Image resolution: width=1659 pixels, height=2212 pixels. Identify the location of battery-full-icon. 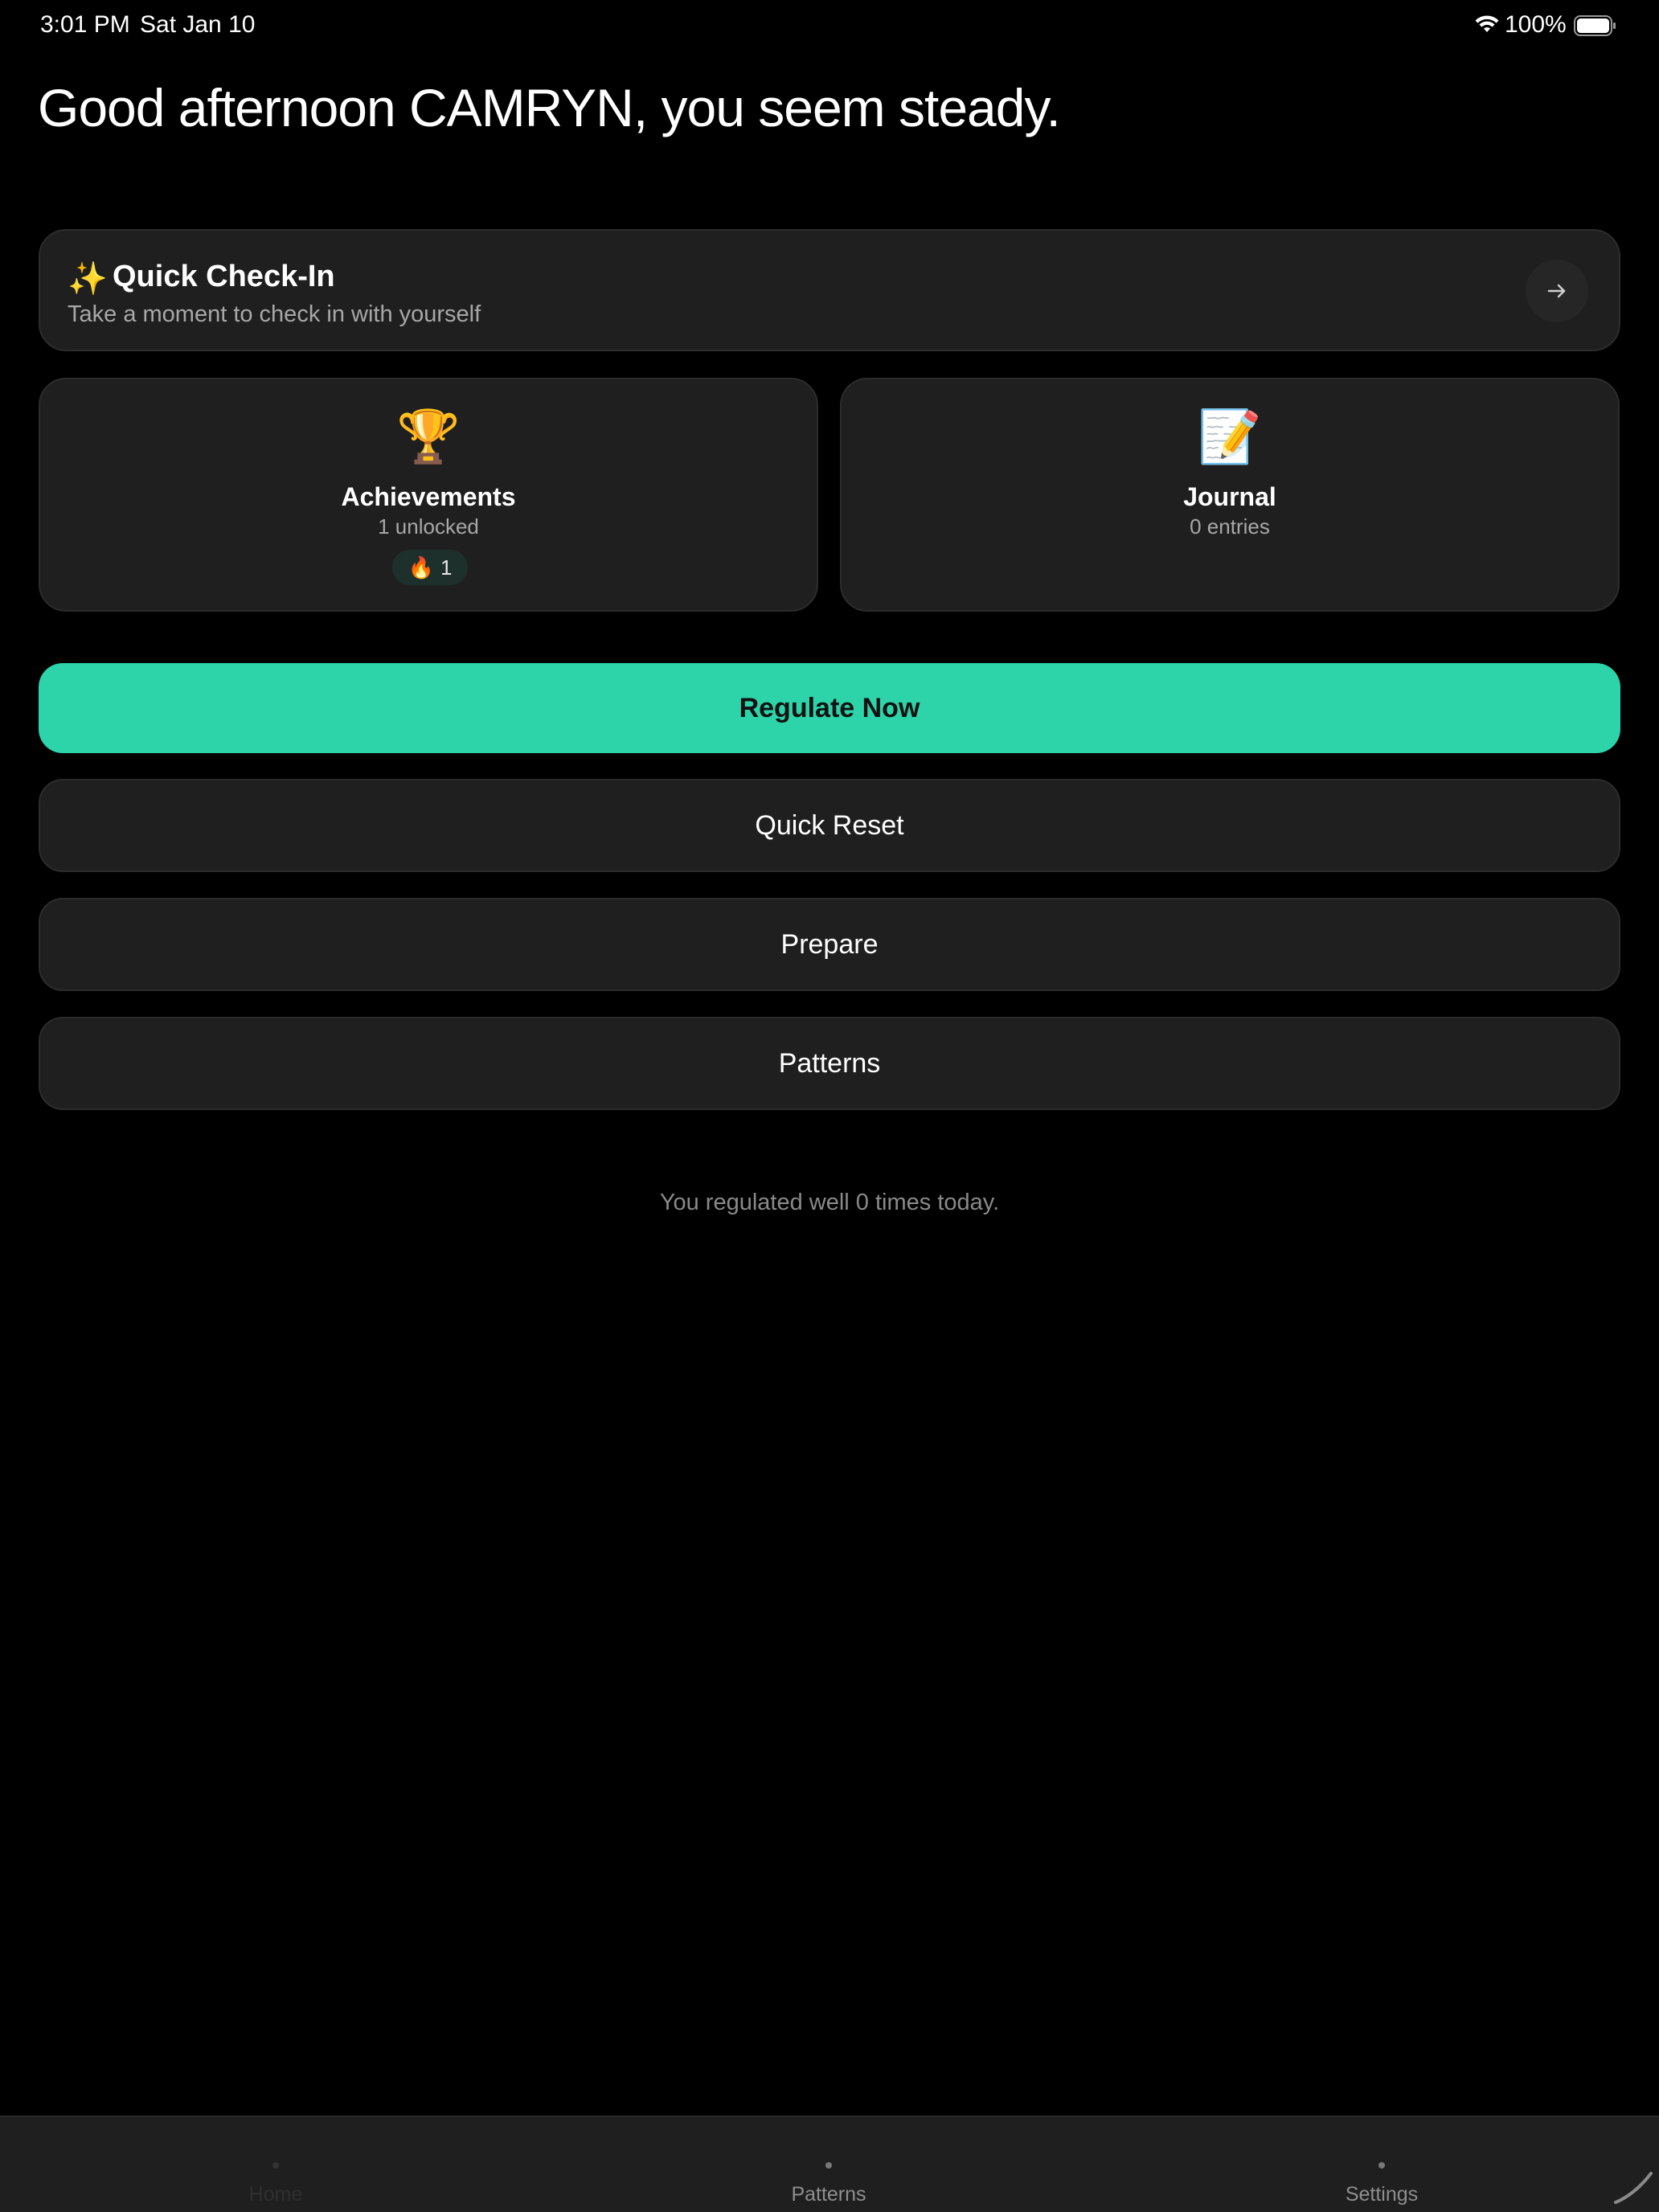
(1595, 25).